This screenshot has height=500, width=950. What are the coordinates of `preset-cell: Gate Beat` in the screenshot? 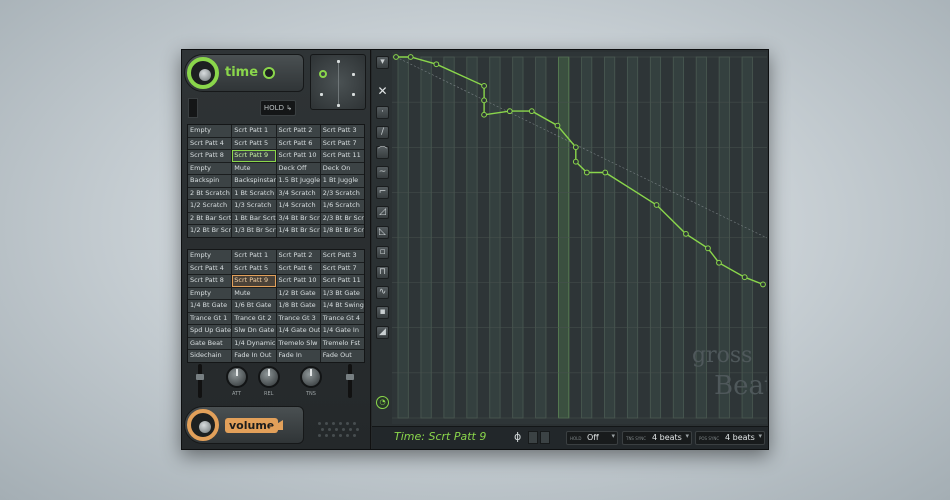 It's located at (210, 343).